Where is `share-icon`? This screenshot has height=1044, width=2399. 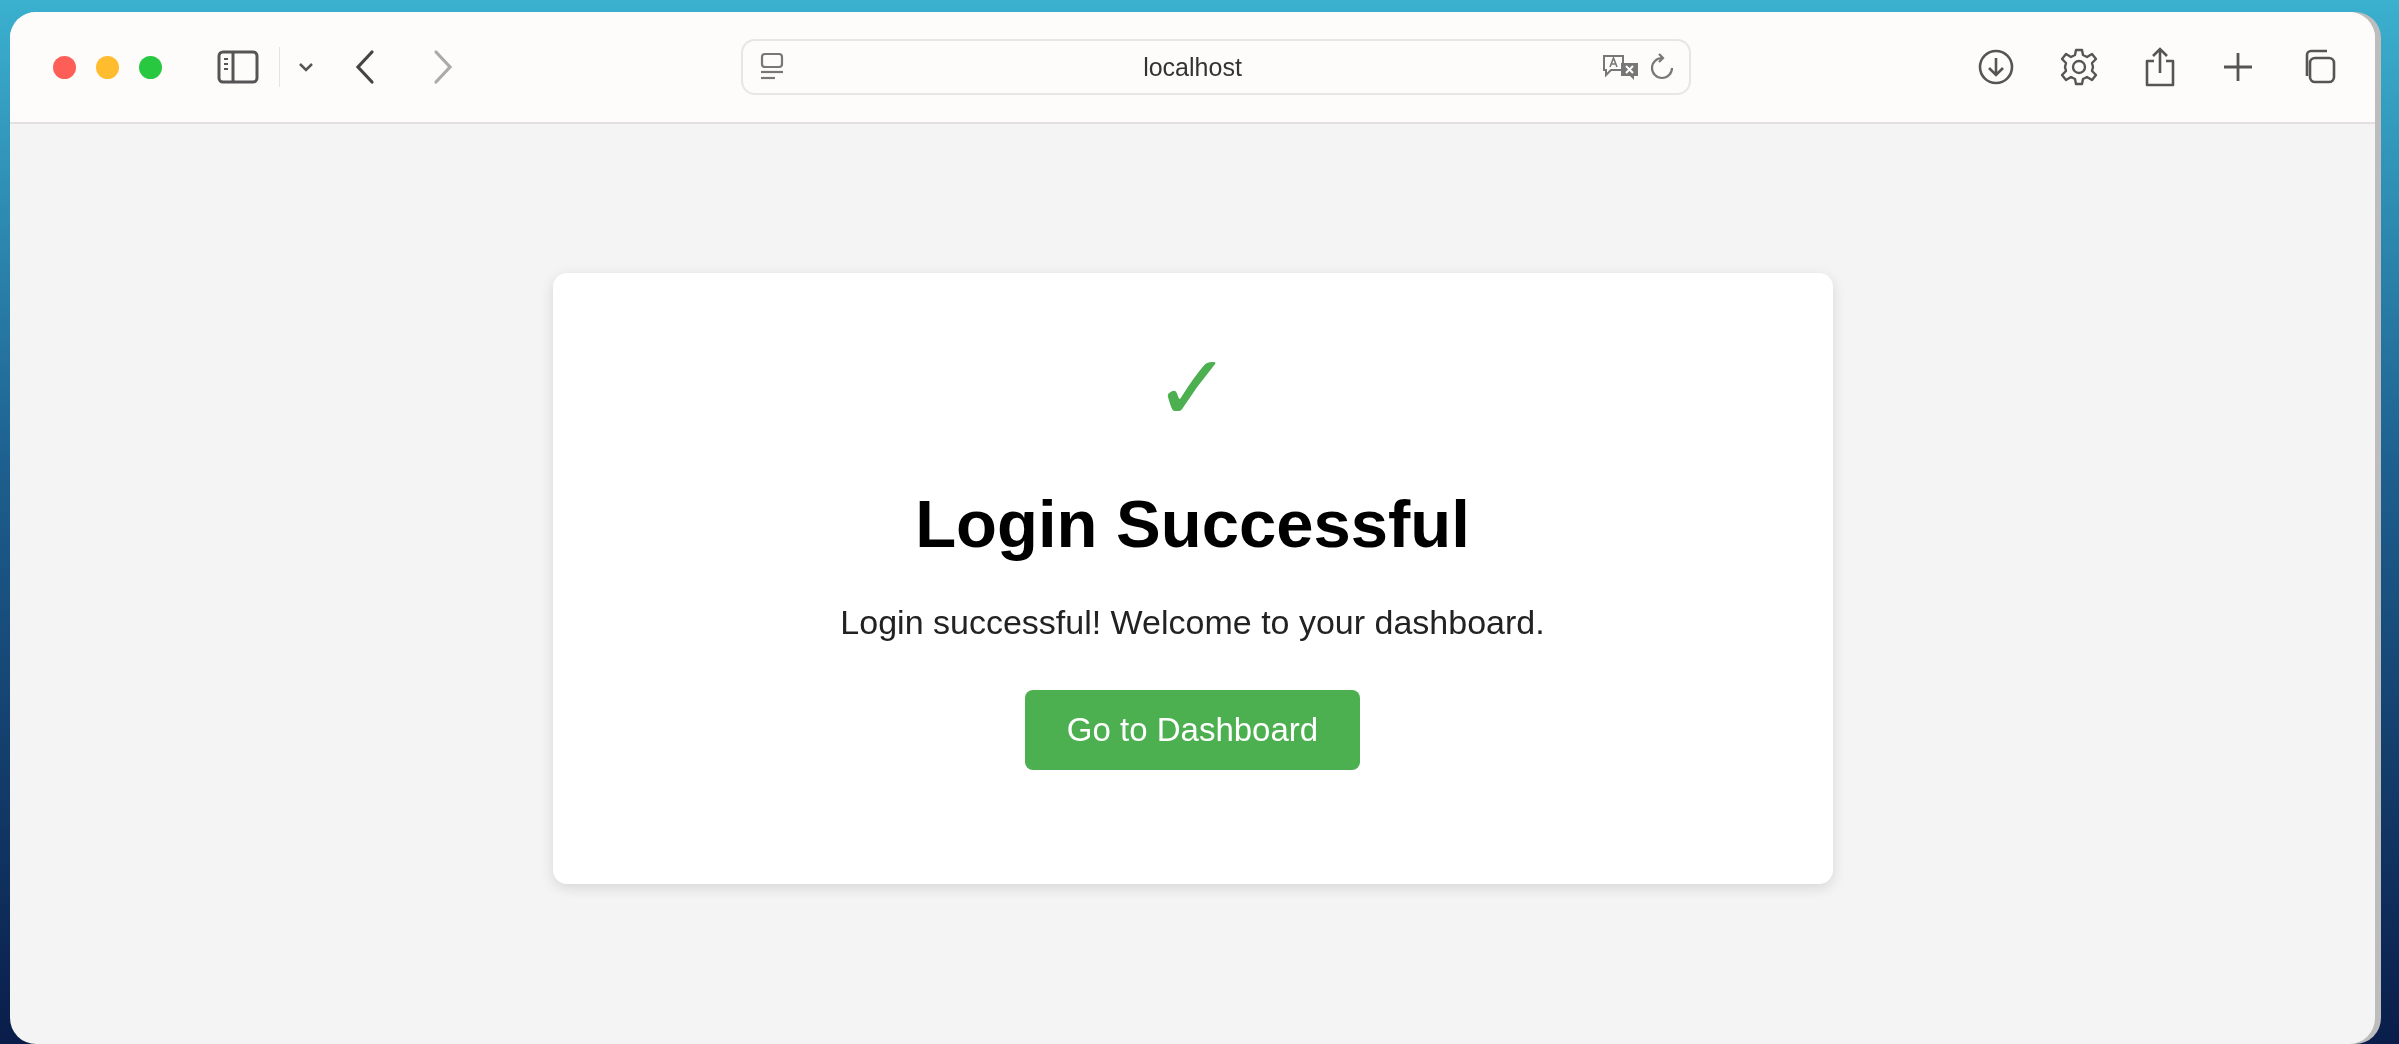 share-icon is located at coordinates (2160, 67).